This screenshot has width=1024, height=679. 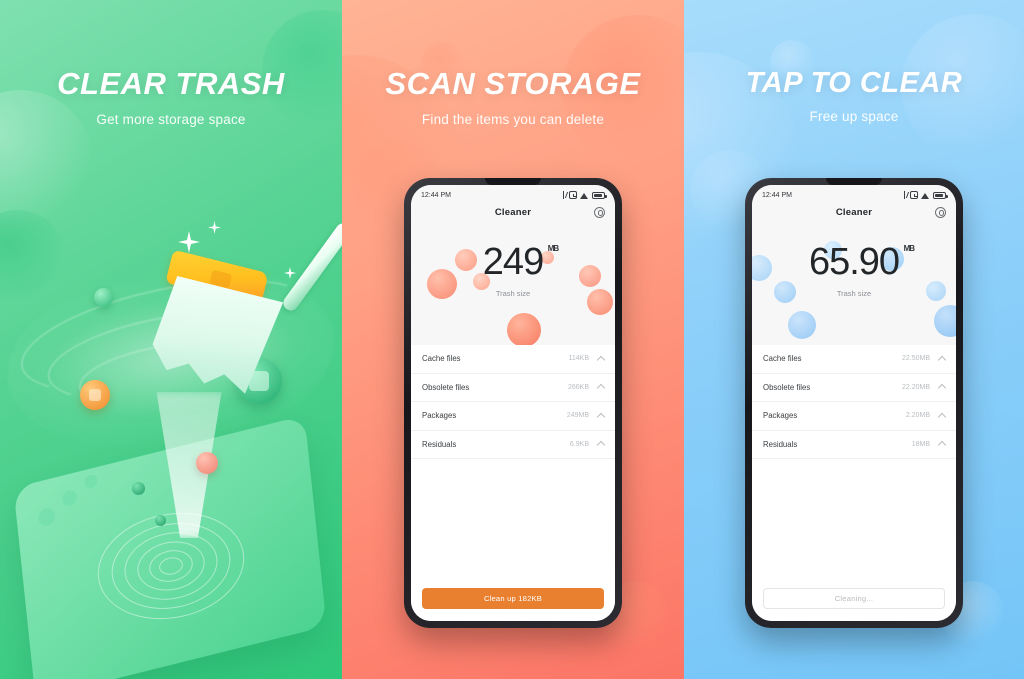 I want to click on row-value: 2.20MB, so click(x=917, y=416).